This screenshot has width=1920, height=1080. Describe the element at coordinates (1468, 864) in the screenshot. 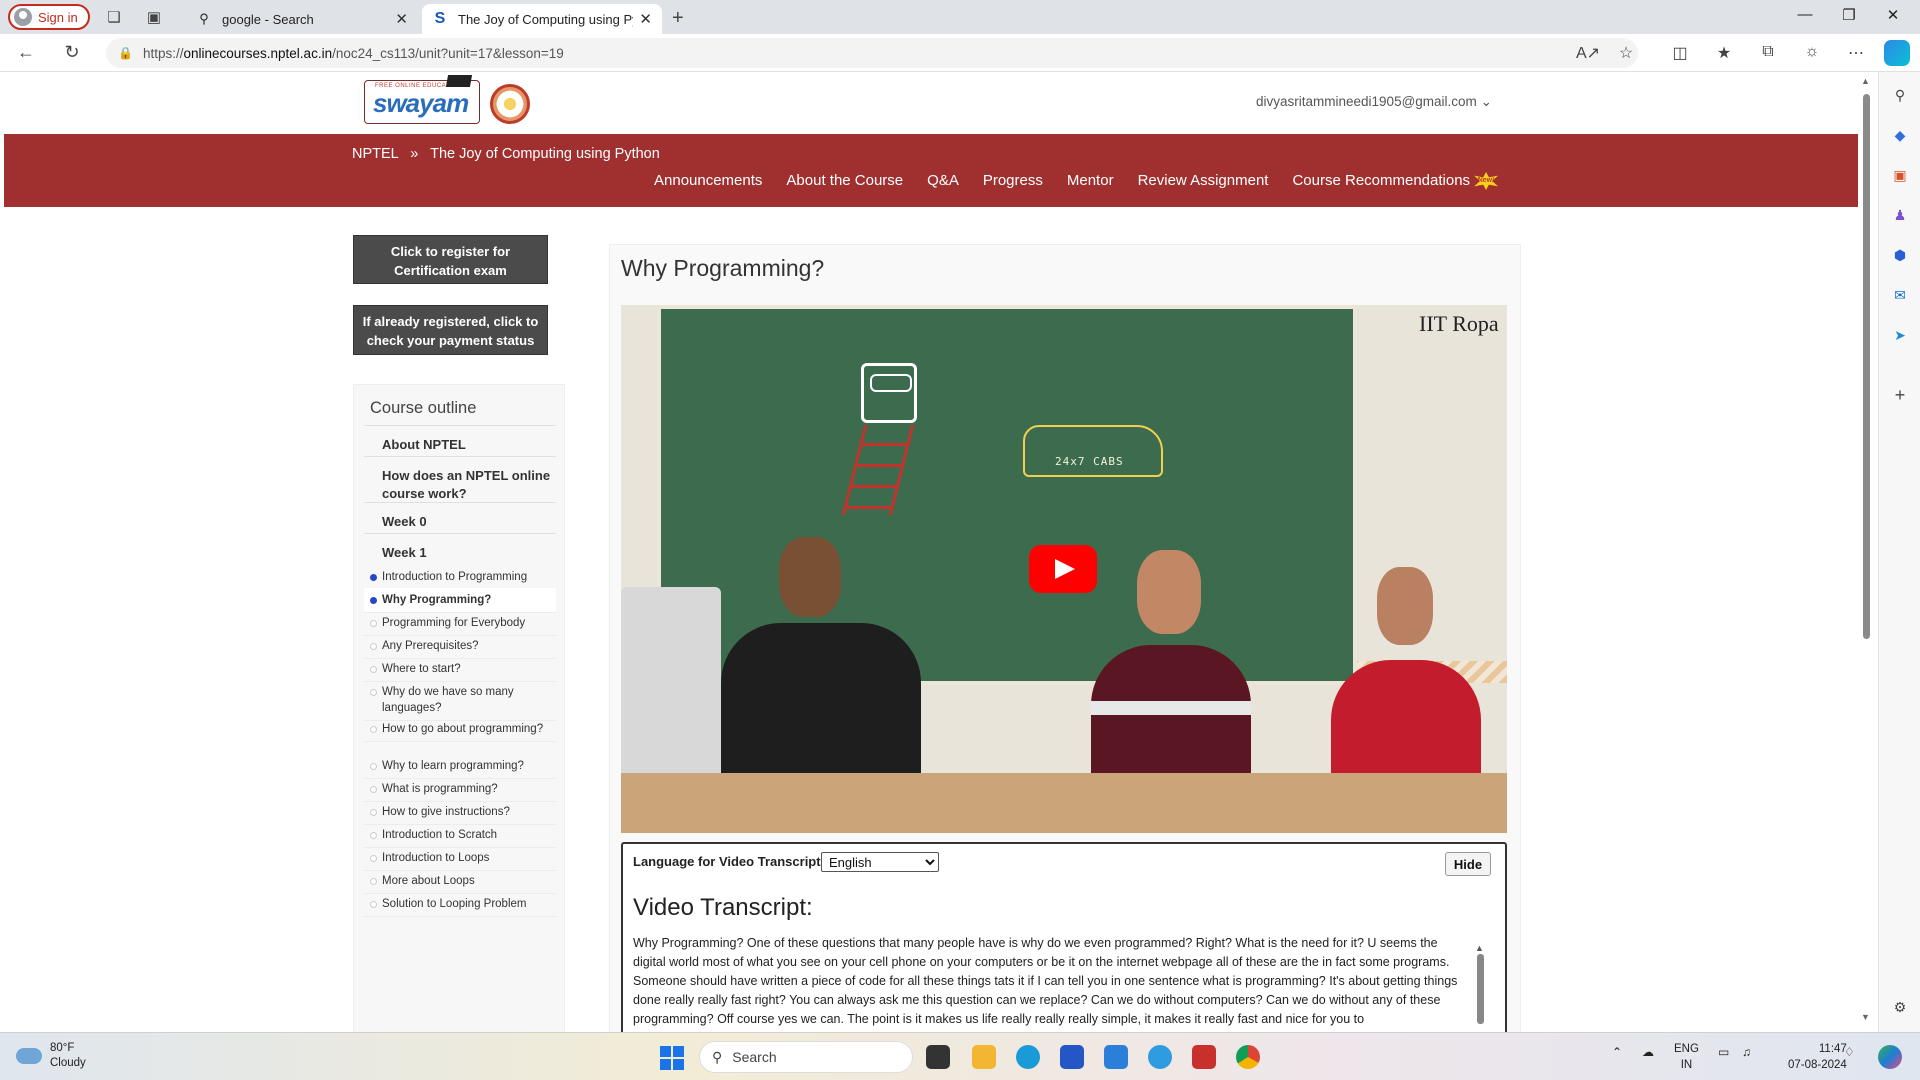

I see `hide-transcript-button: Hide` at that location.